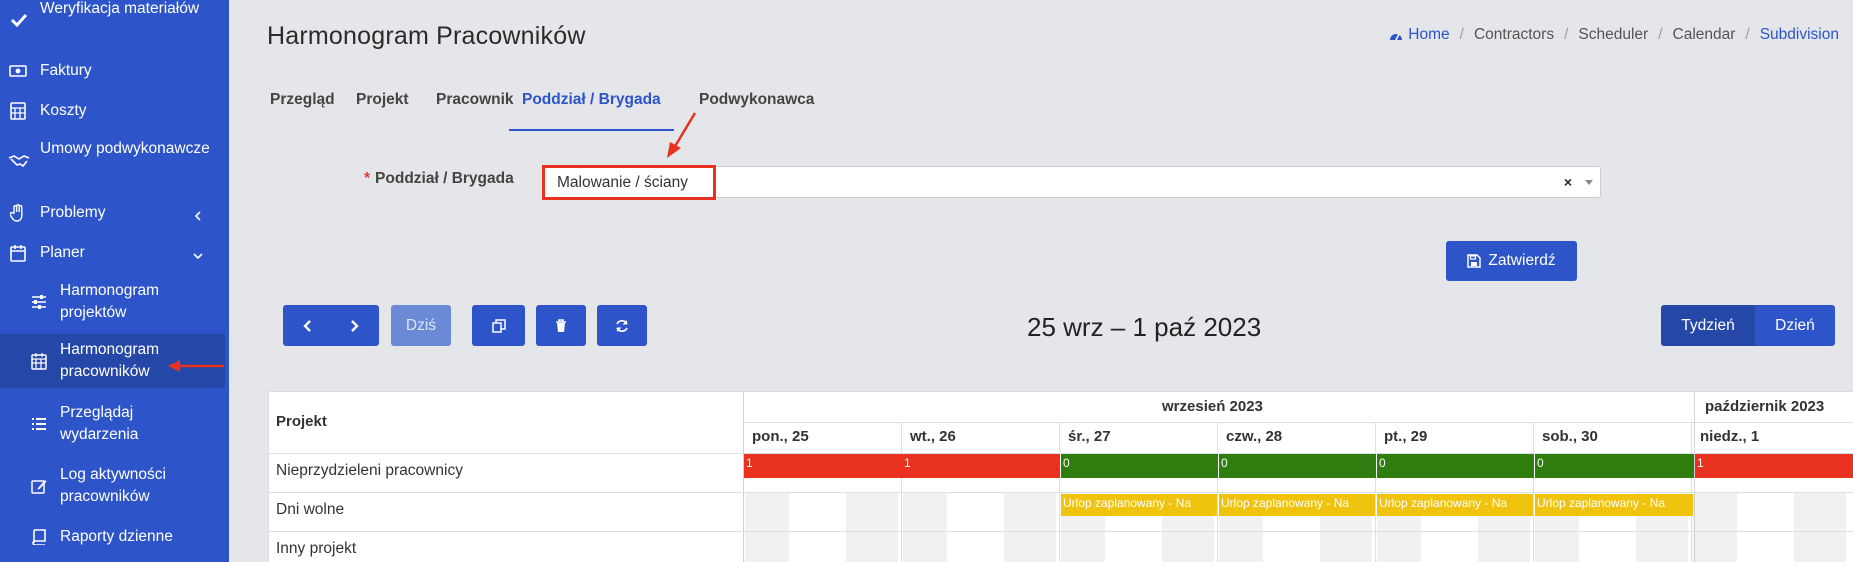 The height and width of the screenshot is (562, 1853). What do you see at coordinates (1212, 406) in the screenshot?
I see `month-header-september: wrzesień 2023` at bounding box center [1212, 406].